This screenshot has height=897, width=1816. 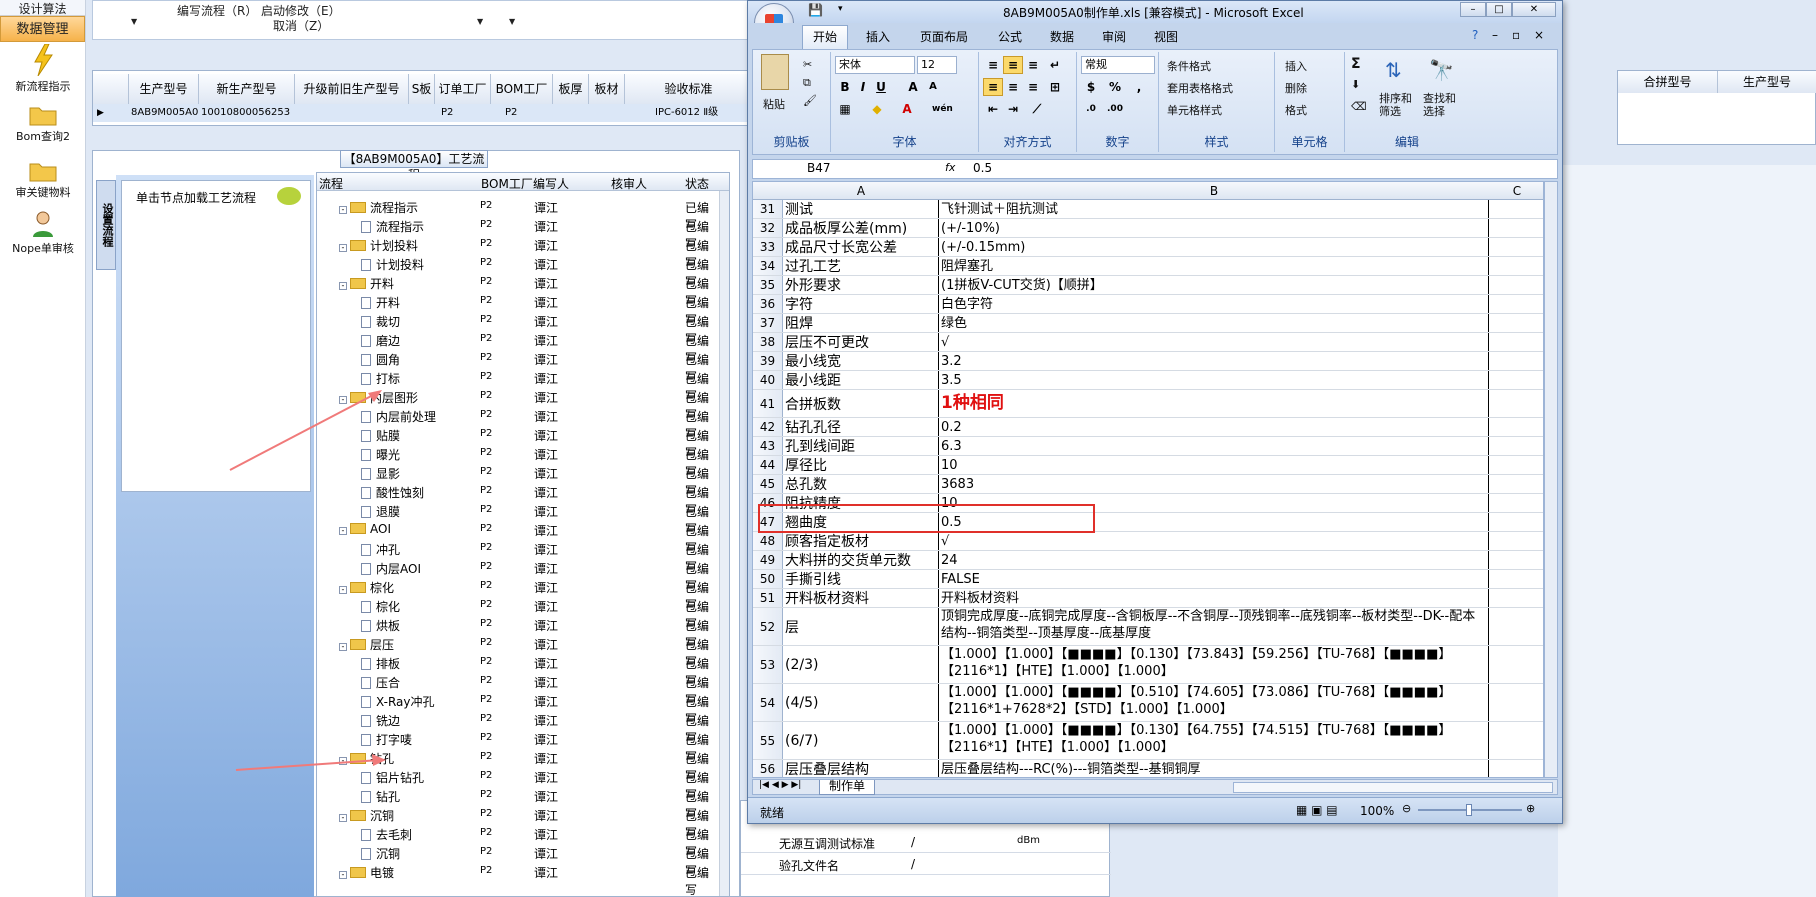 What do you see at coordinates (774, 104) in the screenshot?
I see `paste-button: 粘贴` at bounding box center [774, 104].